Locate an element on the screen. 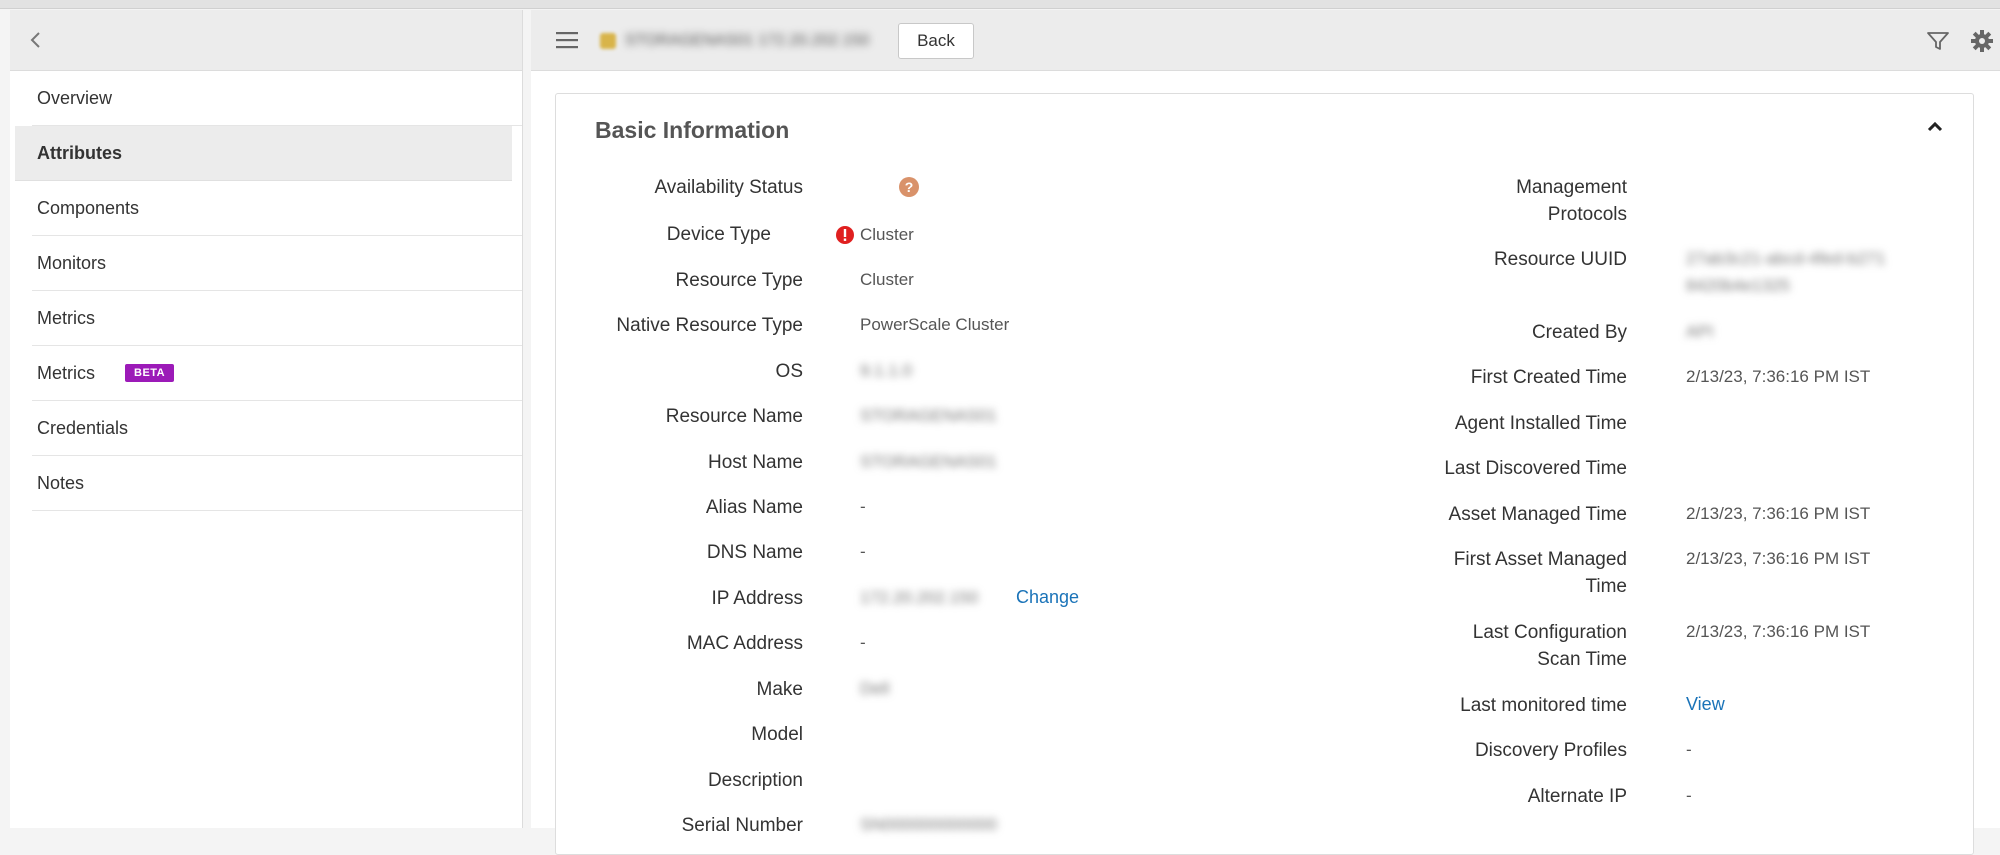 This screenshot has height=855, width=2000. model-label: Model is located at coordinates (777, 734).